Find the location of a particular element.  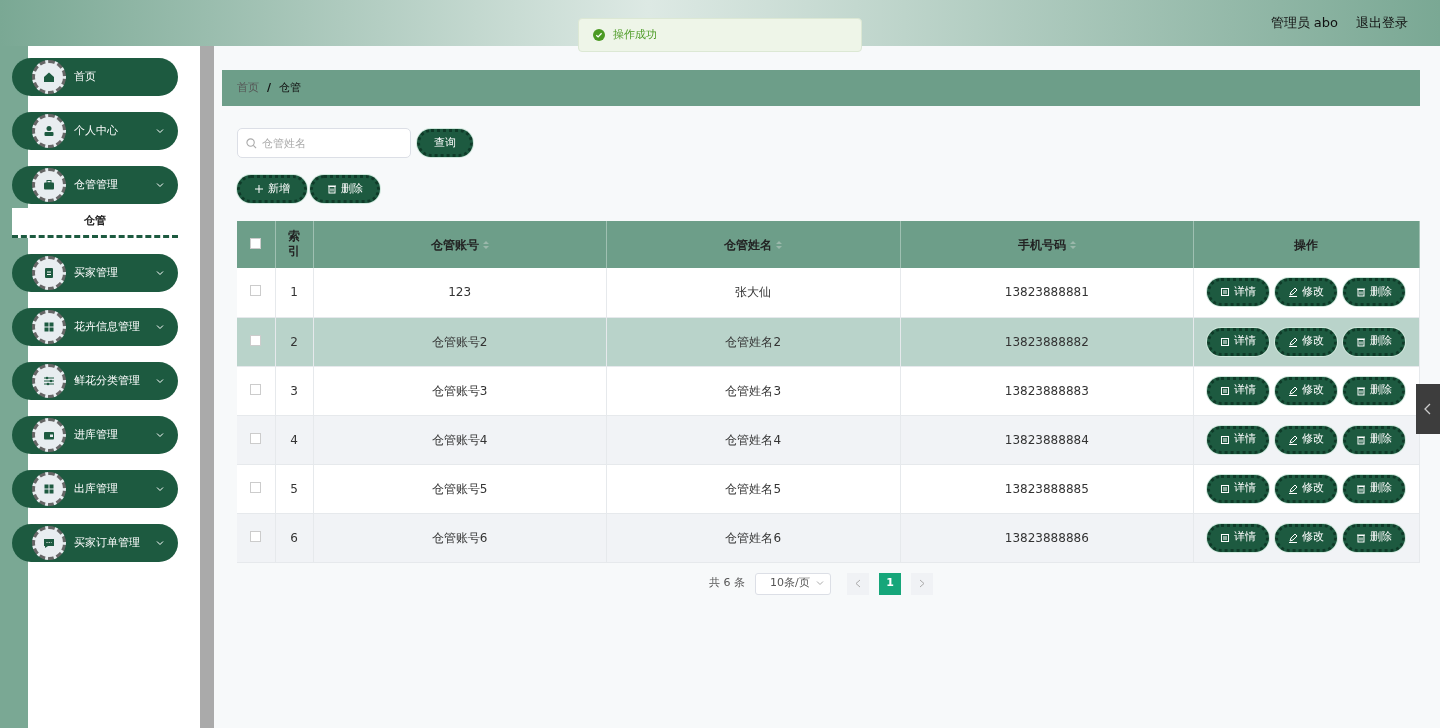

table-row: 3 仓管账号3 仓管姓名3 13823888883 详情 修改 删除 is located at coordinates (828, 390).